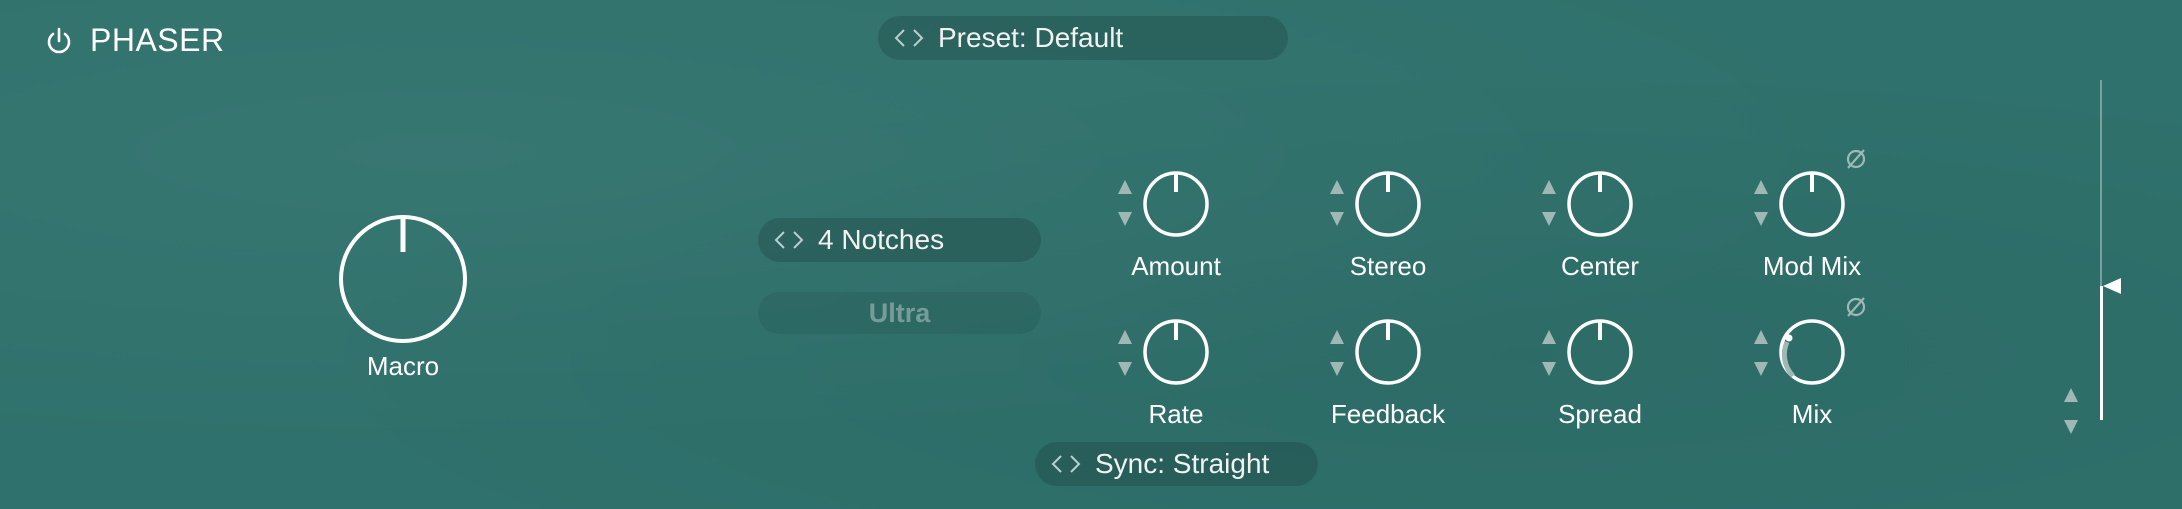  Describe the element at coordinates (1549, 354) in the screenshot. I see `spread-stepper` at that location.